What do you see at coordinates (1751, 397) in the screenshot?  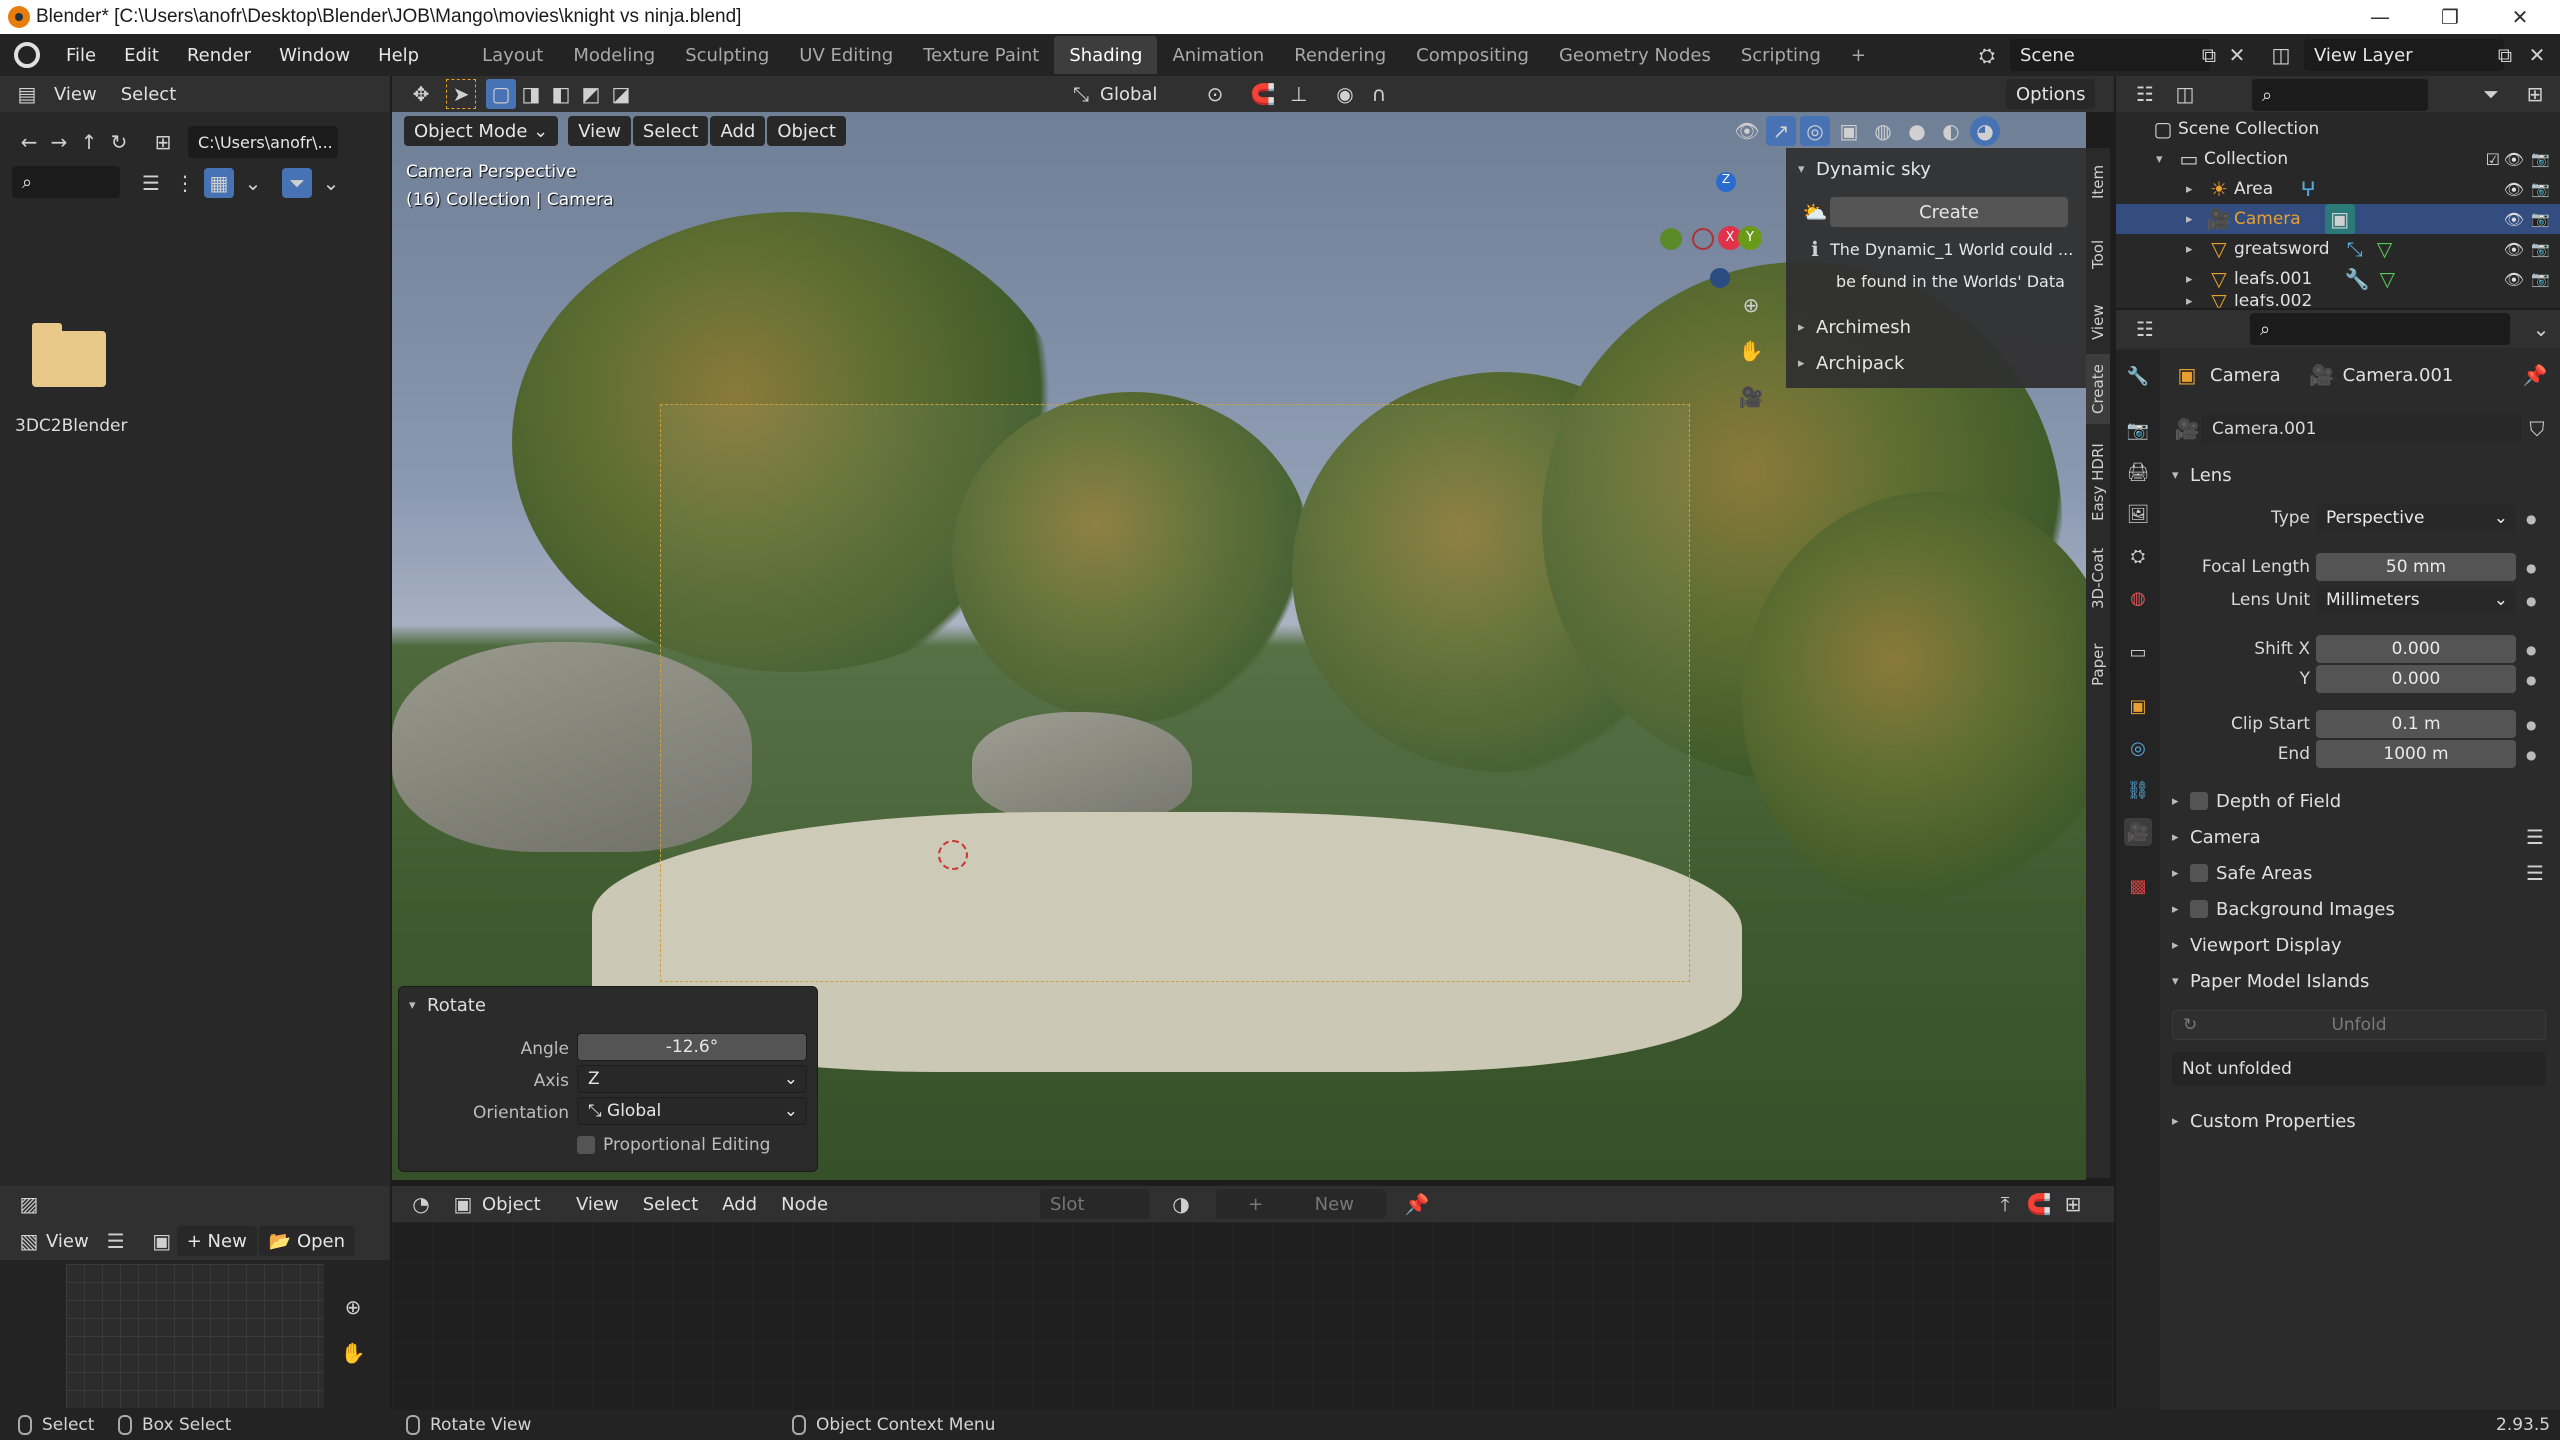 I see `camera-view-icon: 🎥` at bounding box center [1751, 397].